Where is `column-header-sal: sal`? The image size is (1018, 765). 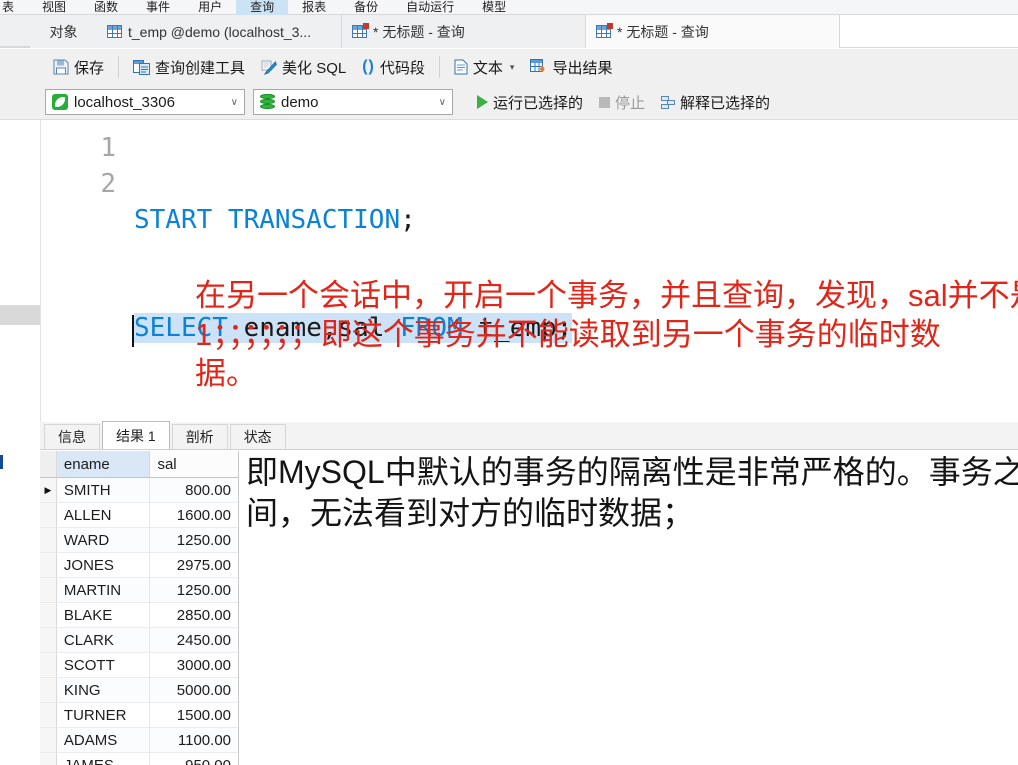
column-header-sal: sal is located at coordinates (194, 464).